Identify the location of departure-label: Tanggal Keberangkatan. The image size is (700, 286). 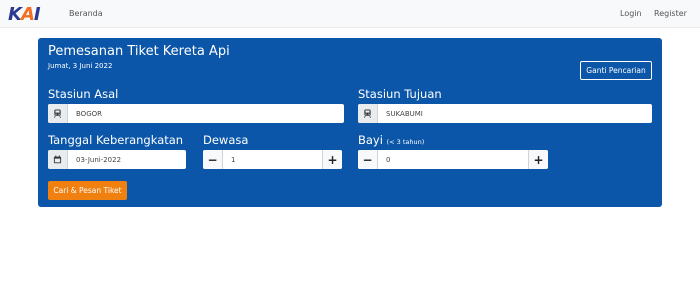
(116, 140).